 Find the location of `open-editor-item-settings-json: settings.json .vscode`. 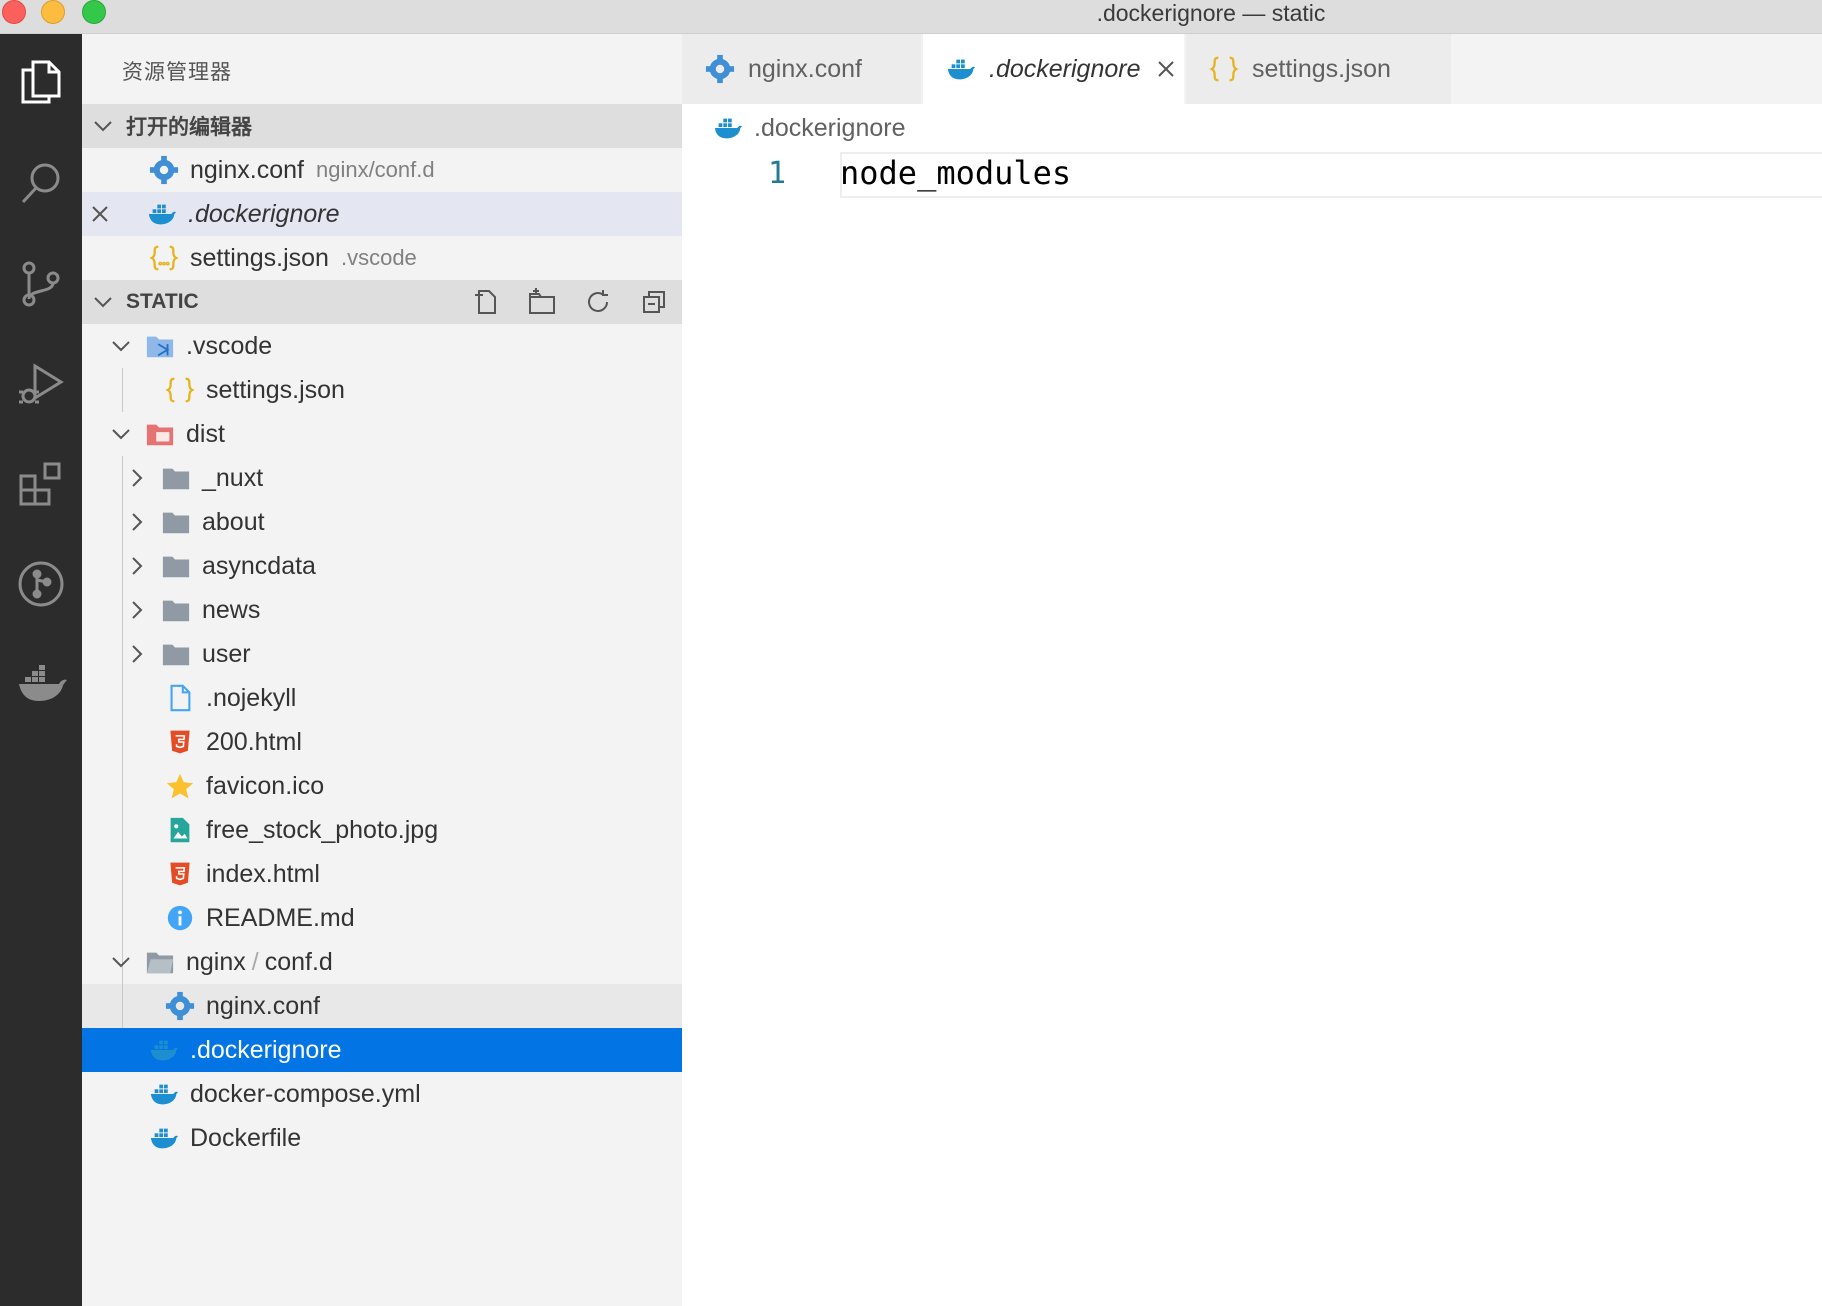

open-editor-item-settings-json: settings.json .vscode is located at coordinates (382, 258).